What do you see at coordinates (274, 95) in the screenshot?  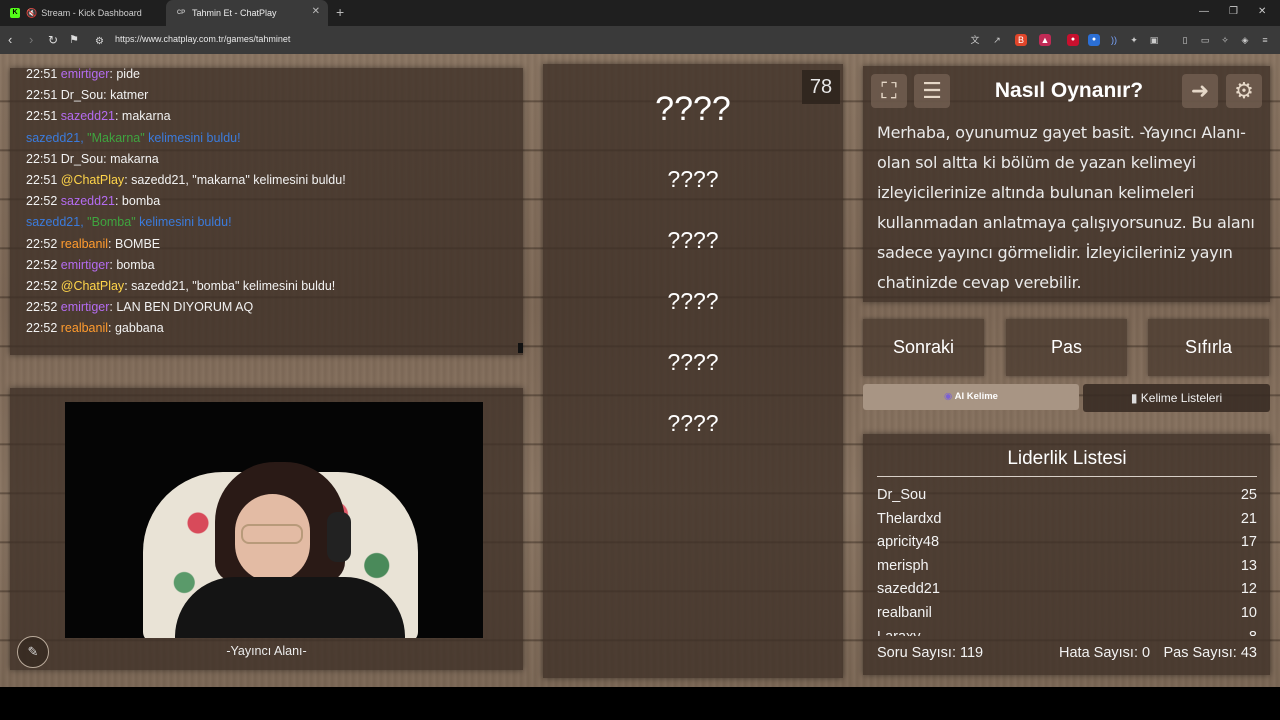 I see `chat-message: 22:51 Dr_Sou: katmer` at bounding box center [274, 95].